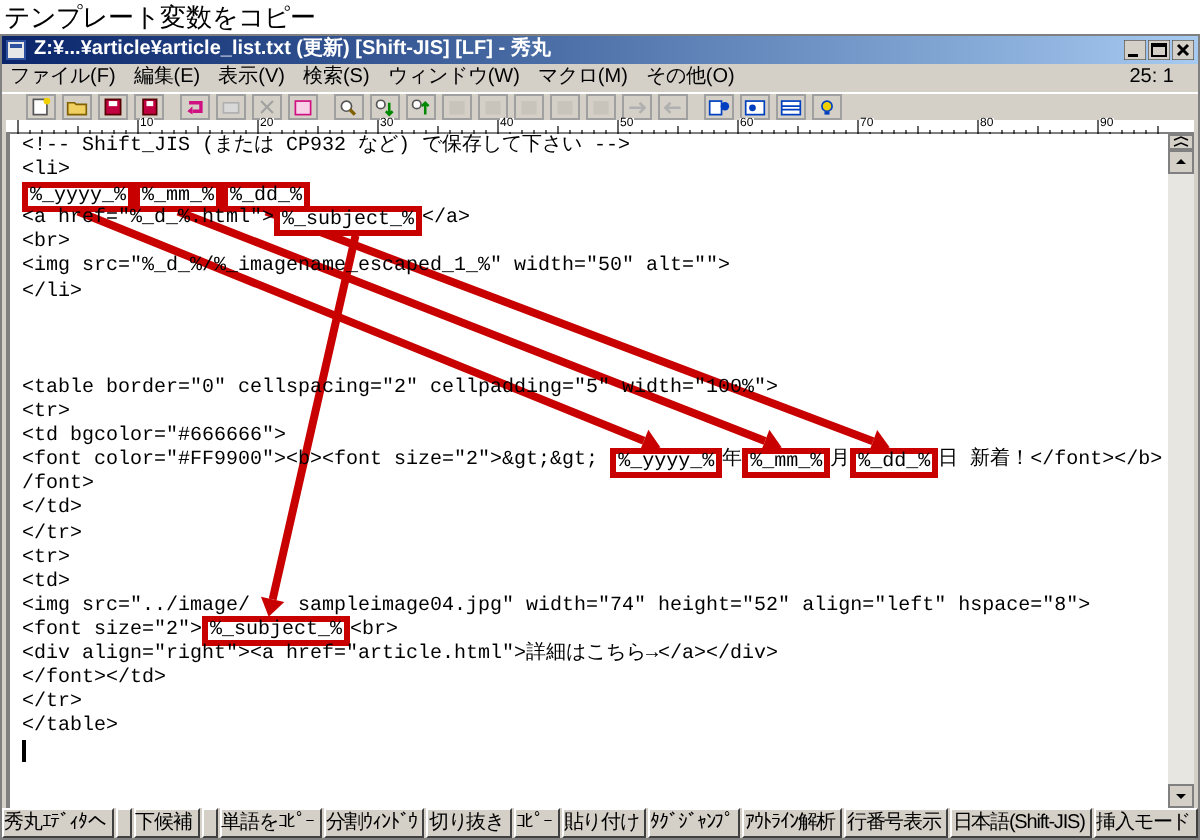 The image size is (1200, 840). Describe the element at coordinates (556, 607) in the screenshot. I see `code-line: <img src="../image/ sampleimage04.jpg" width="74" height="52" align="left" hspace="8">` at that location.